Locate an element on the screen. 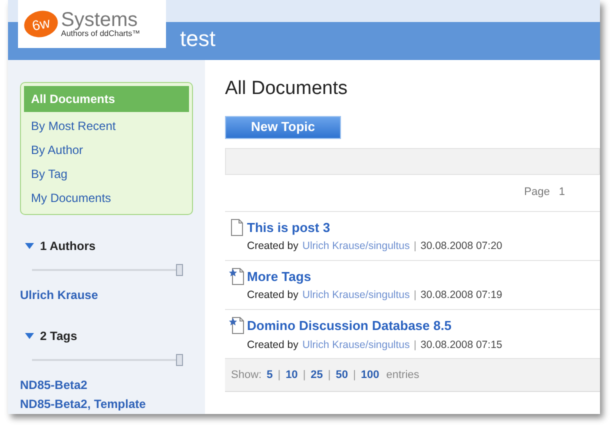 The width and height of the screenshot is (612, 432). facet-title: 1 Authors is located at coordinates (68, 246).